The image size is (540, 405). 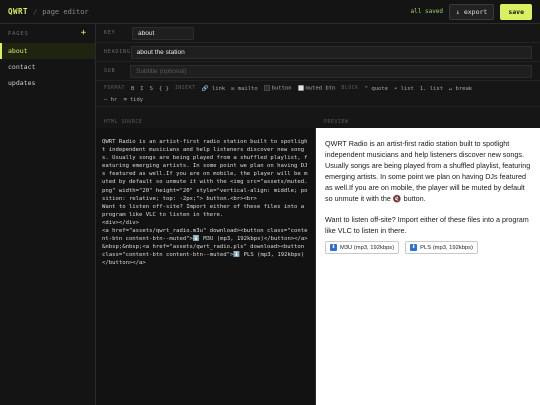 What do you see at coordinates (47, 51) in the screenshot?
I see `page-item-about: about` at bounding box center [47, 51].